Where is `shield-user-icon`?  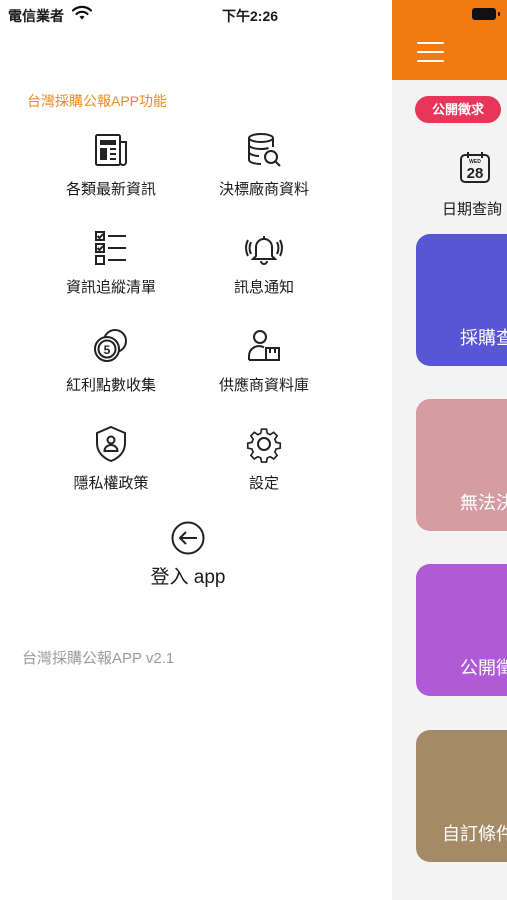 shield-user-icon is located at coordinates (111, 444).